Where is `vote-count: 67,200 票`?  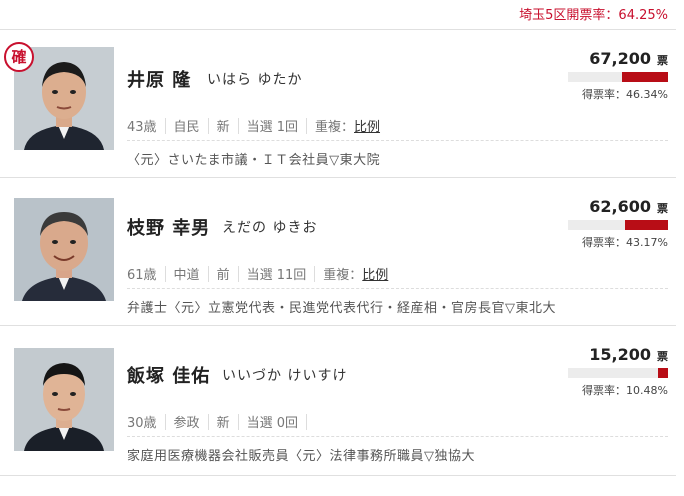
vote-count: 67,200 票 is located at coordinates (628, 58).